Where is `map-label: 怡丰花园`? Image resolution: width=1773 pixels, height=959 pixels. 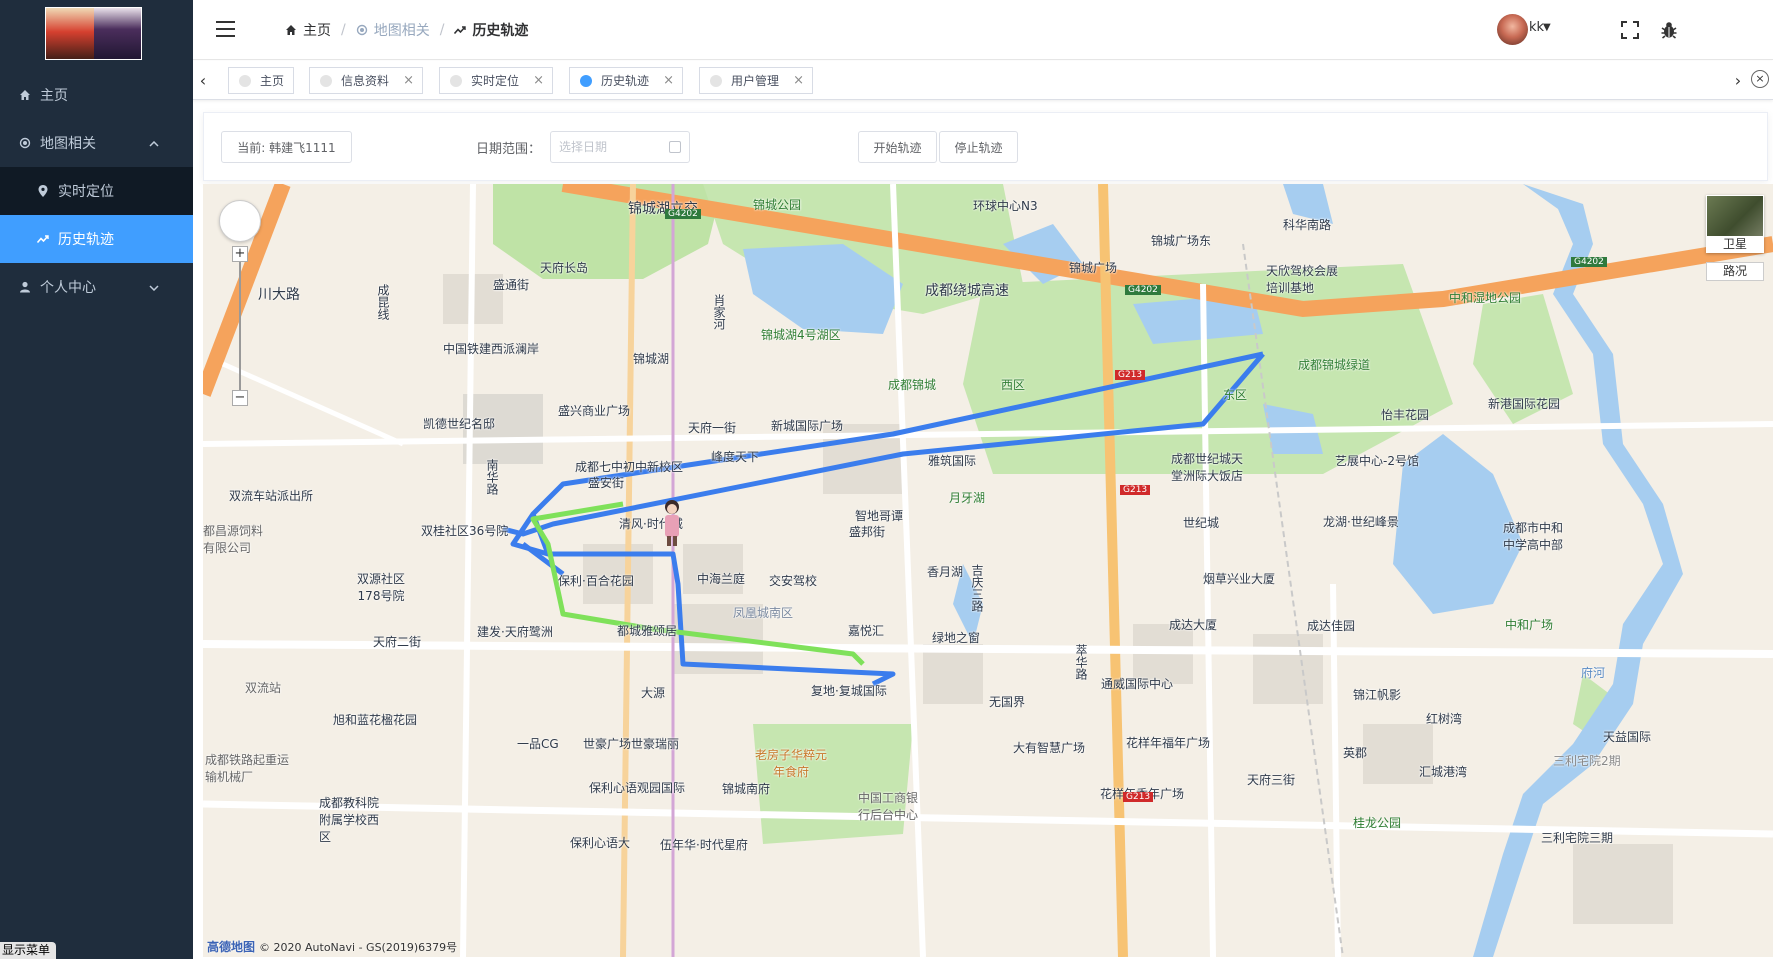 map-label: 怡丰花园 is located at coordinates (1405, 414).